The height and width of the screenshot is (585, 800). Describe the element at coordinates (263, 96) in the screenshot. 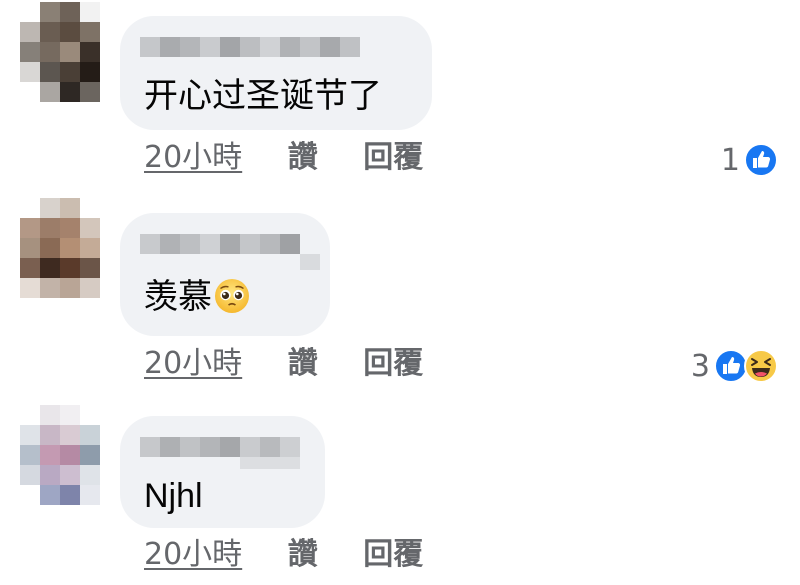

I see `comment-text: 开心过圣诞节了` at that location.